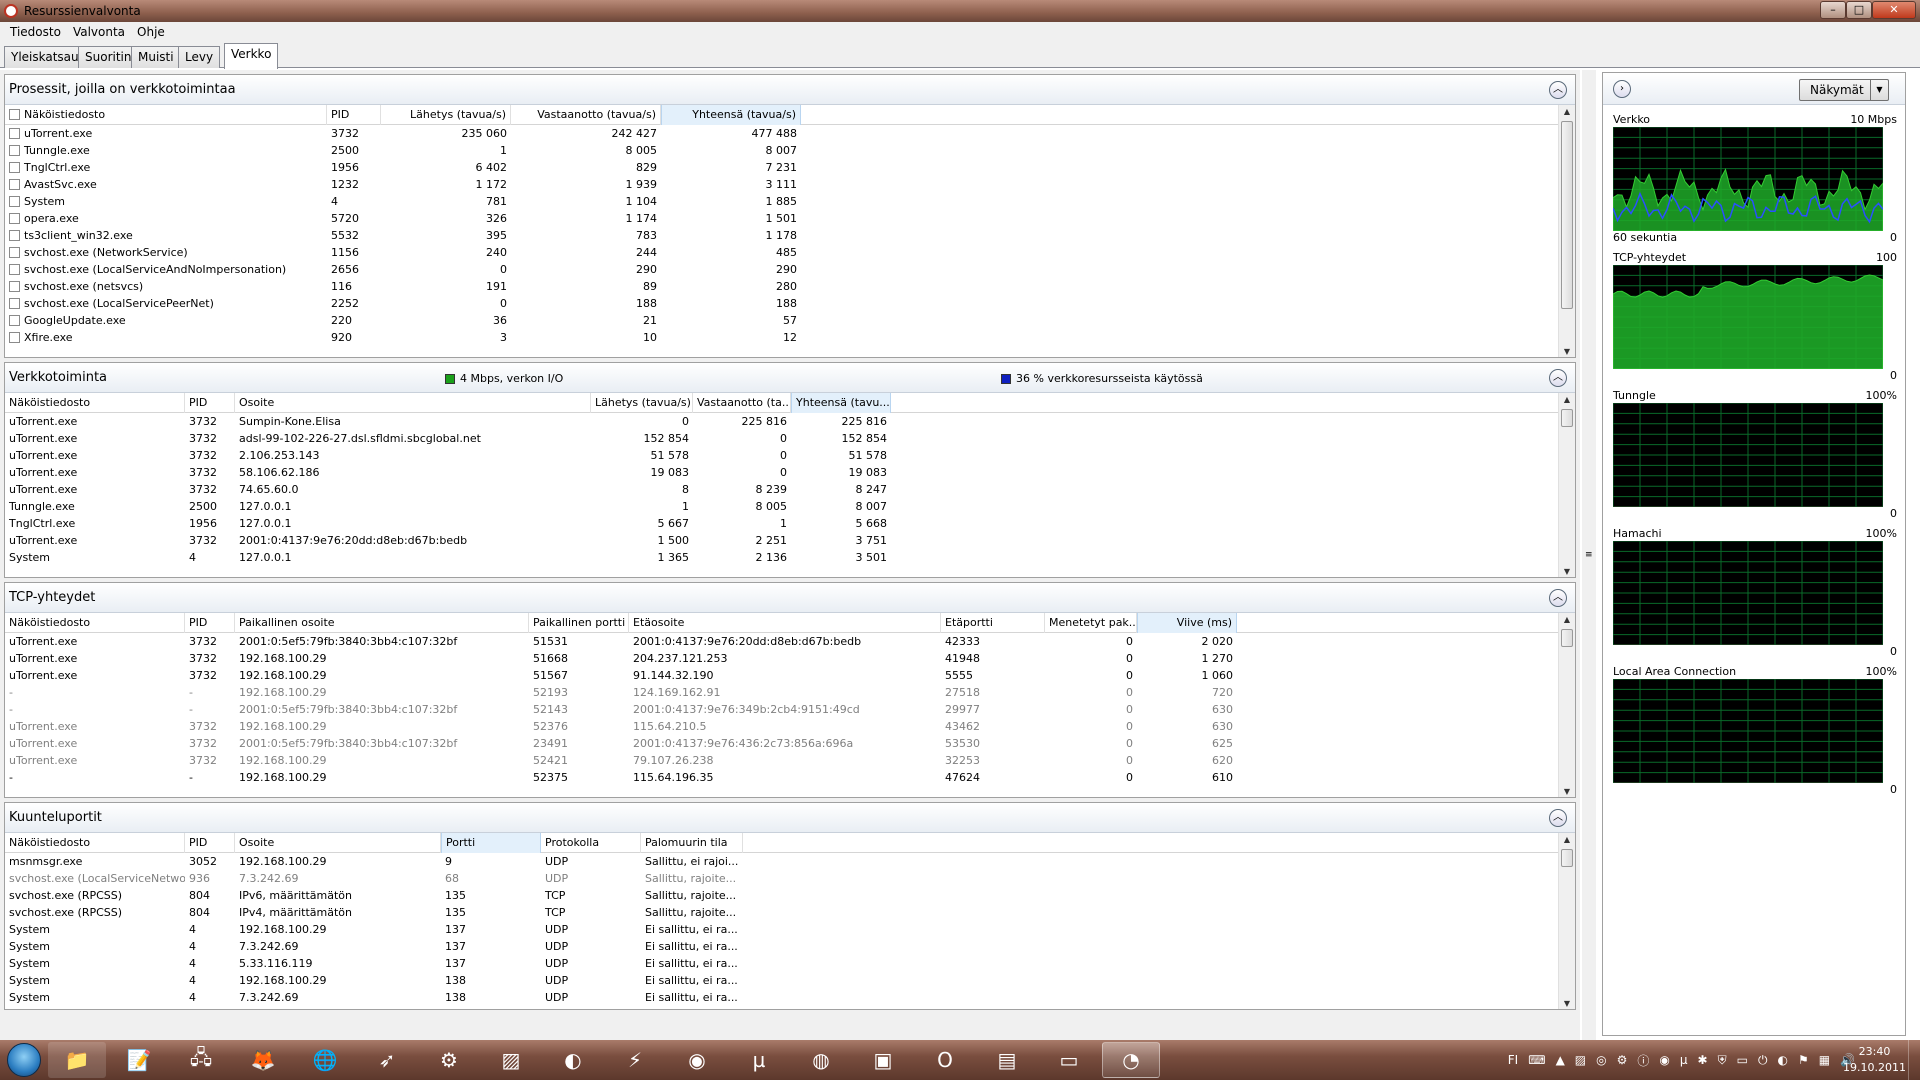 The width and height of the screenshot is (1920, 1080). I want to click on listening-ports-header: Kuunteluportit ︿, so click(790, 818).